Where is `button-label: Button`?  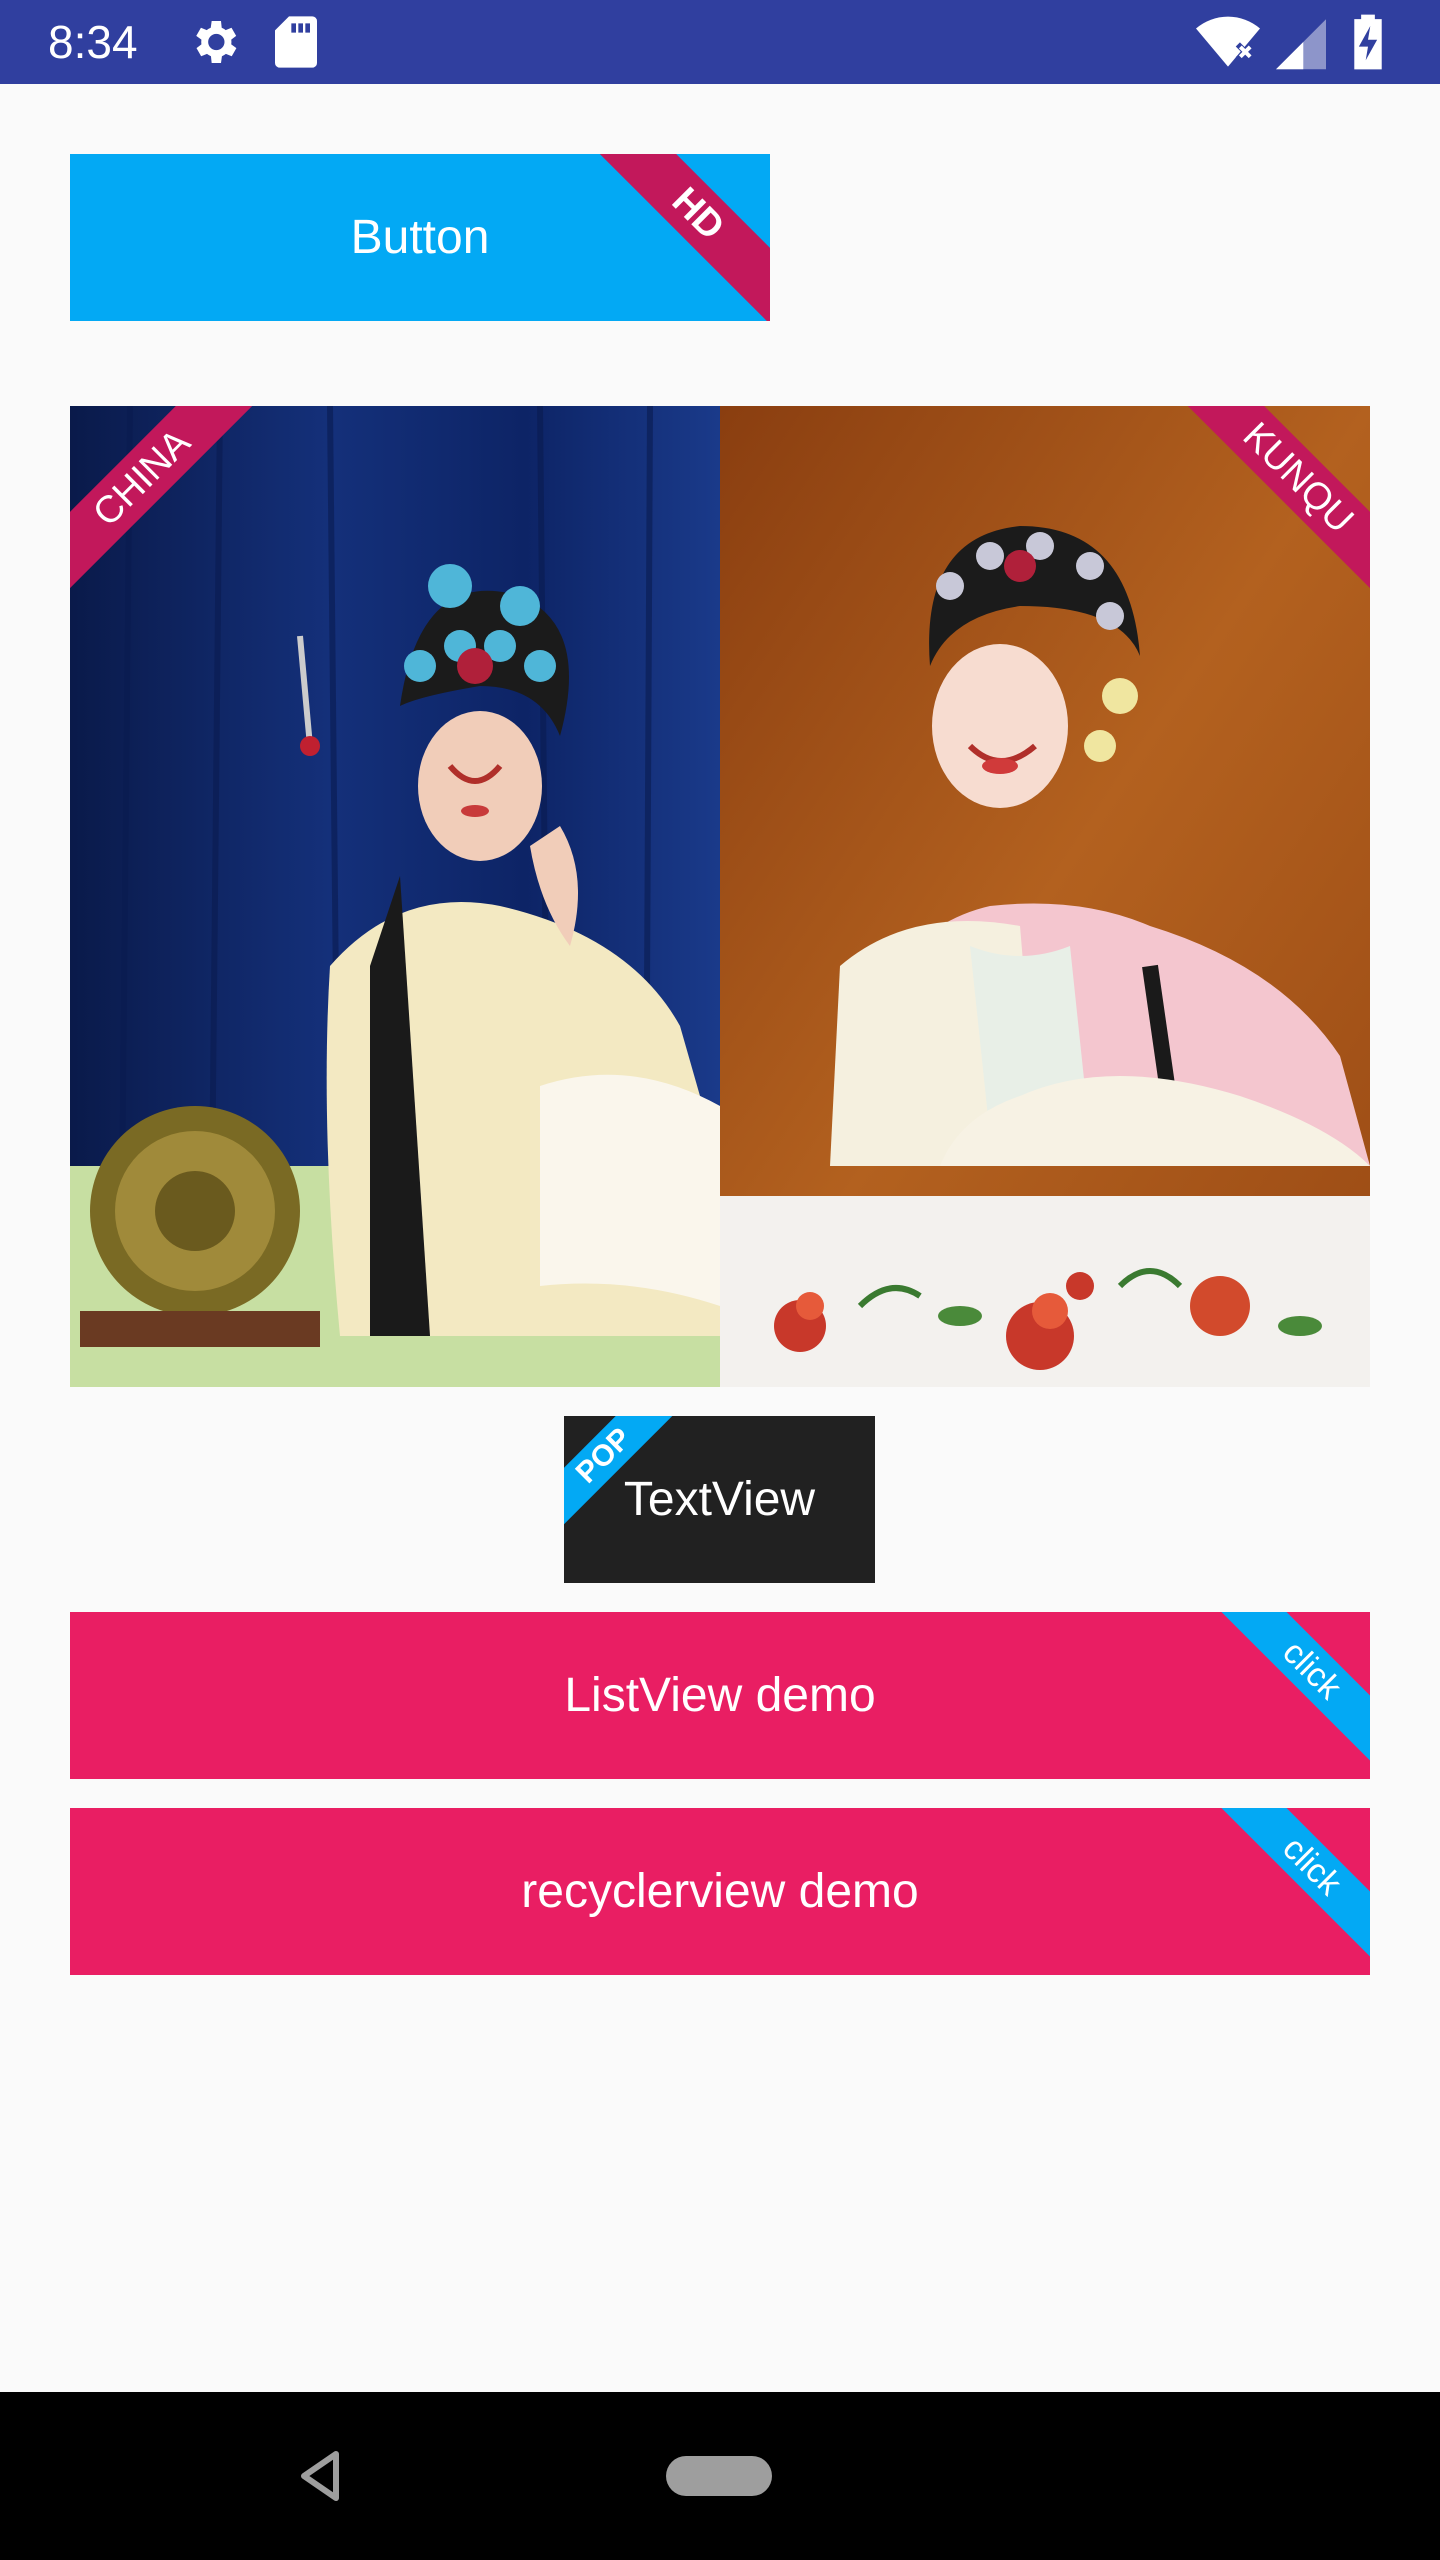 button-label: Button is located at coordinates (420, 237).